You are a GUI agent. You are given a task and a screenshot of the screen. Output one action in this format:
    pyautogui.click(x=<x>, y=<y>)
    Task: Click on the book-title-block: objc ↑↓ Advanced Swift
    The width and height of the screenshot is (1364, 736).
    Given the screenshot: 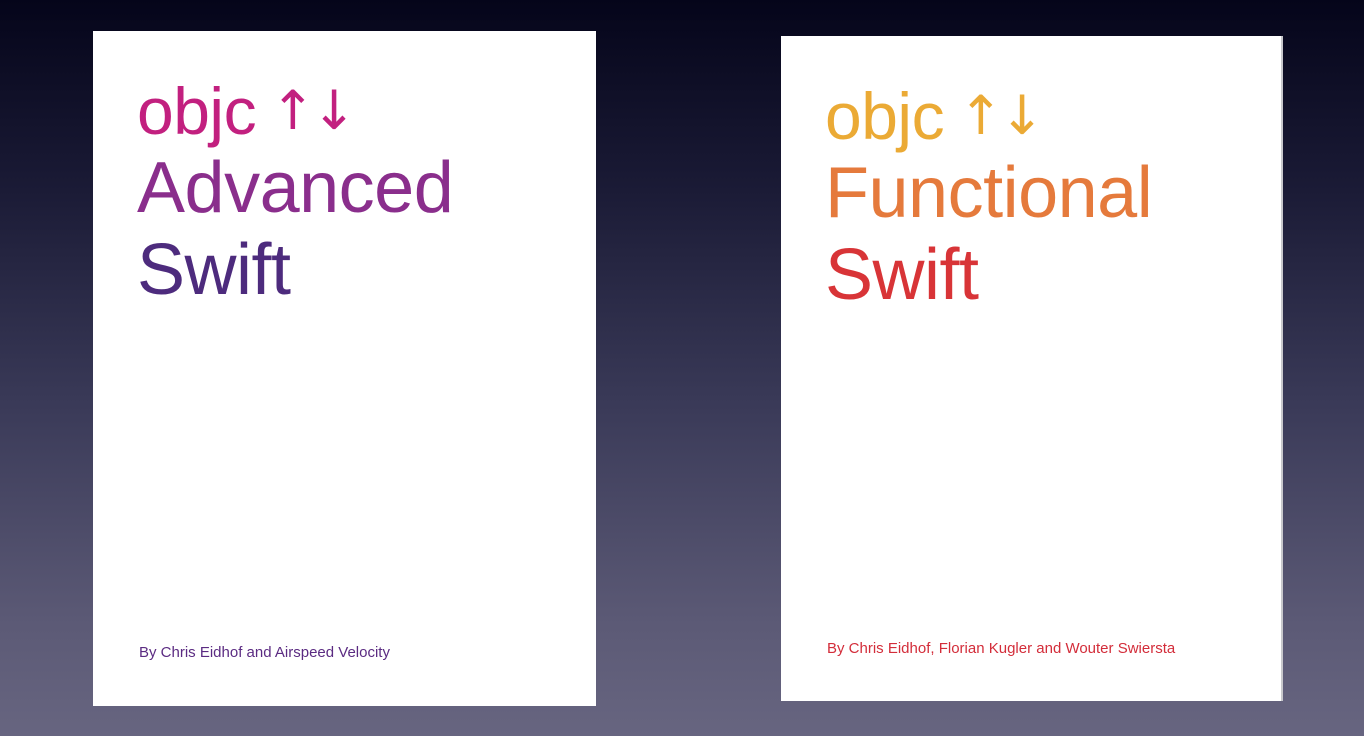 What is the action you would take?
    pyautogui.click(x=295, y=193)
    